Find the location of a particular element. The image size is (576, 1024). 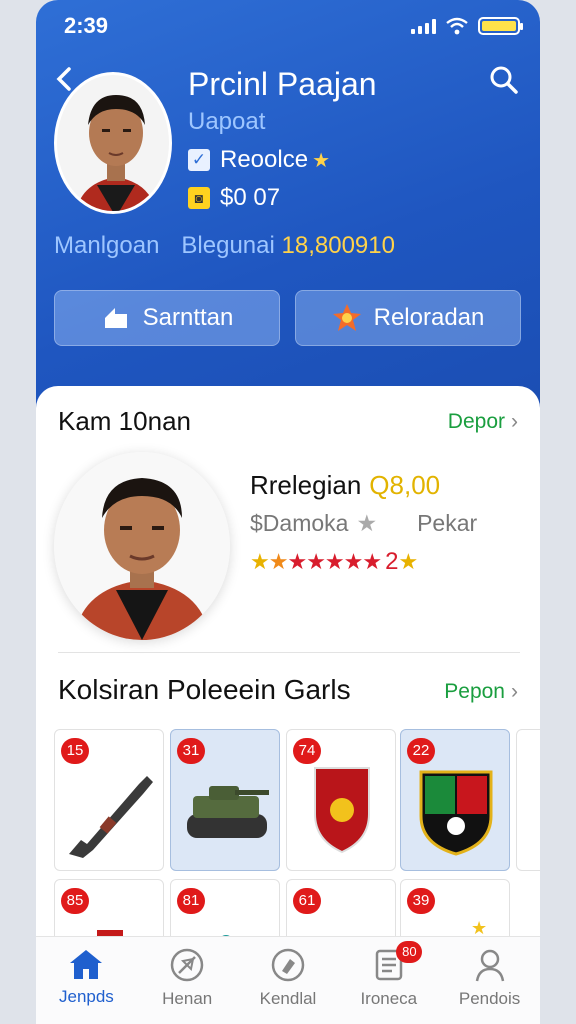

avatar is located at coordinates (113, 143).